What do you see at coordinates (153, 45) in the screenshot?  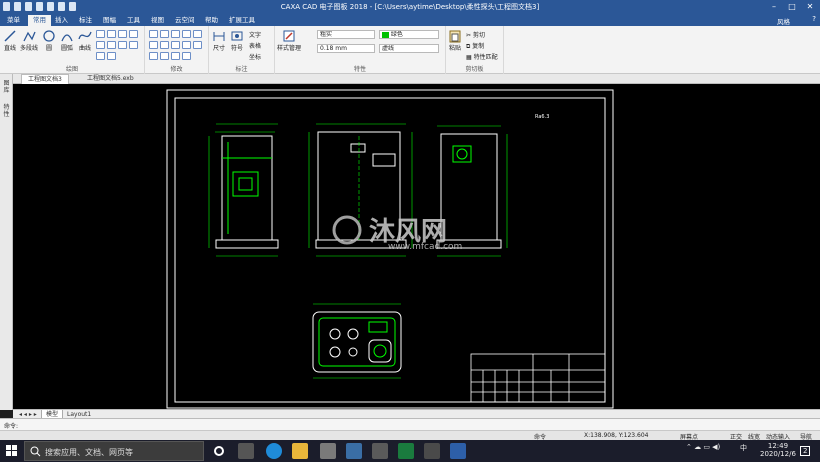 I see `trim-icon` at bounding box center [153, 45].